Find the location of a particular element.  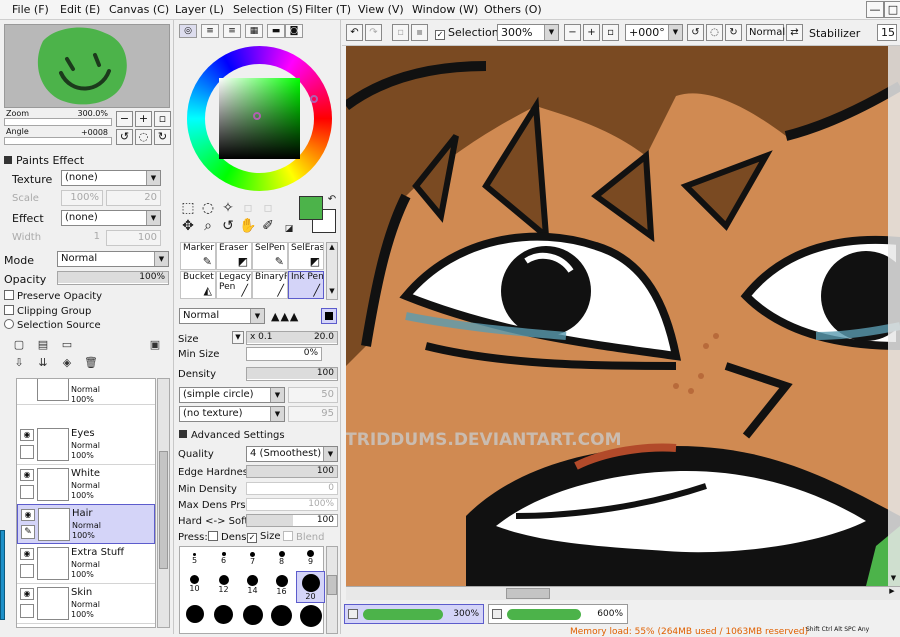

menu-others: Others (O) is located at coordinates (513, 9).